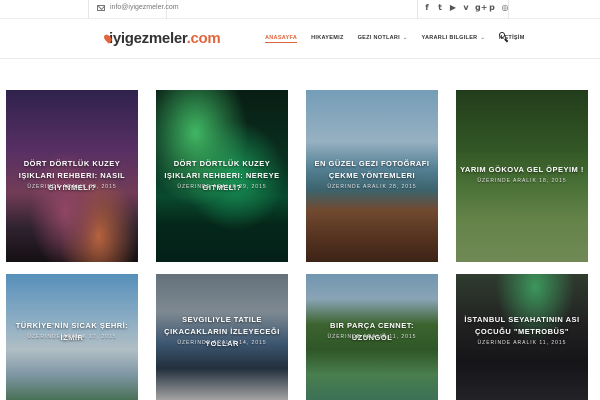 The width and height of the screenshot is (600, 400). I want to click on pinterest-icon: p, so click(492, 8).